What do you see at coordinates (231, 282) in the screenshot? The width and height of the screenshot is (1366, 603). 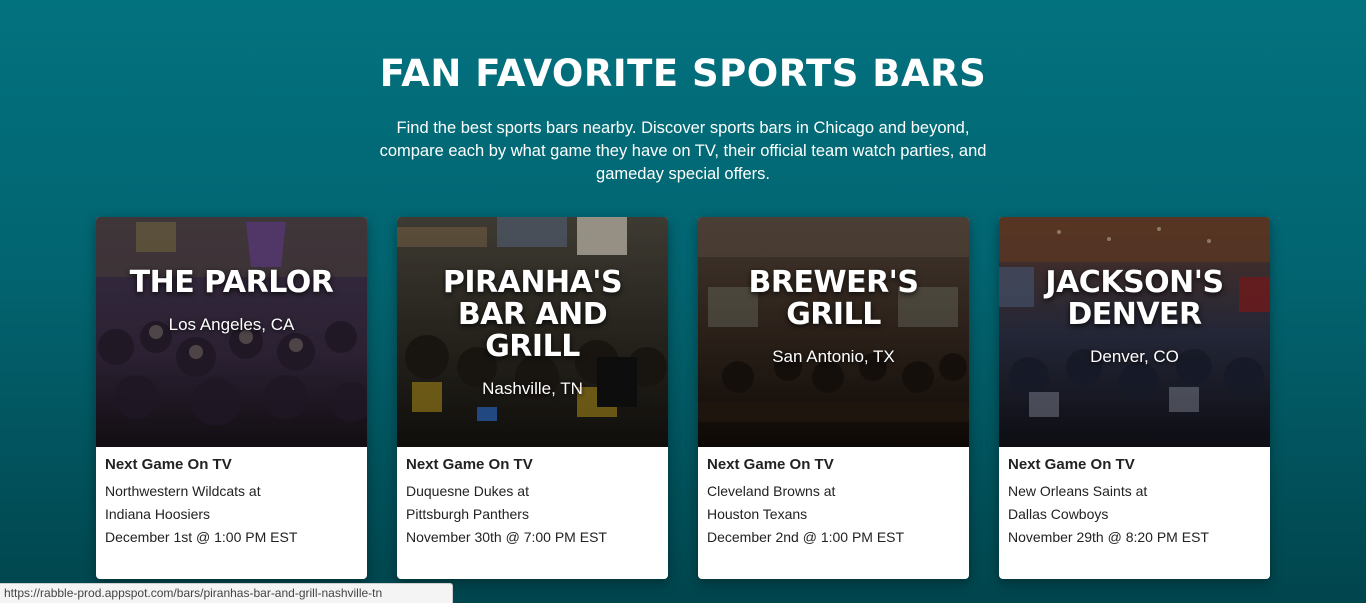 I see `bar-name: THE PARLOR` at bounding box center [231, 282].